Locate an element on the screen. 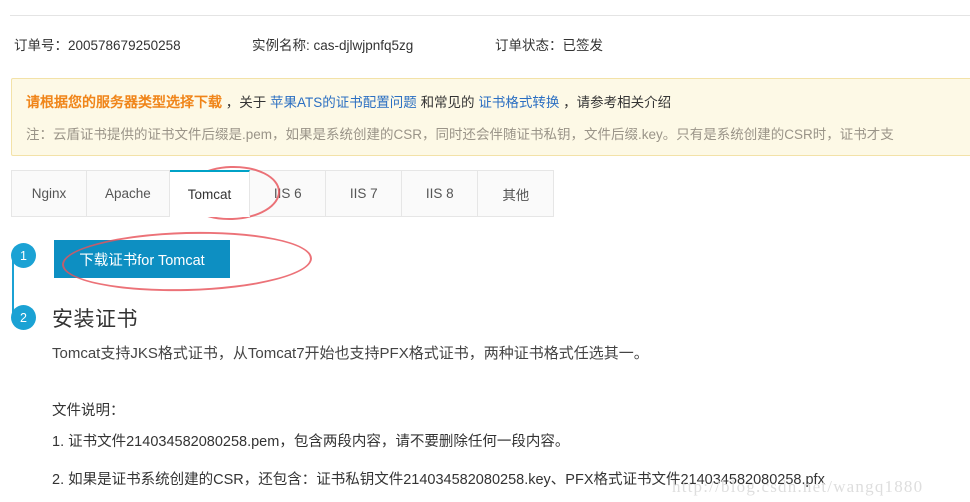 Image resolution: width=970 pixels, height=502 pixels. server-type-tabs: Nginx Apache Tomcat IIS 6 IIS 7 IIS 8 其他 is located at coordinates (283, 193).